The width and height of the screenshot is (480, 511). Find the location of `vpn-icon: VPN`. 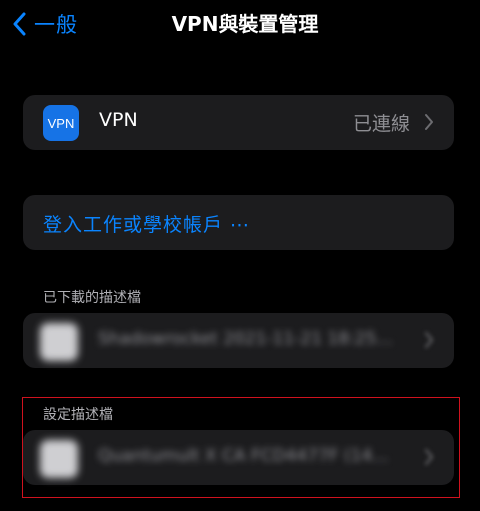

vpn-icon: VPN is located at coordinates (61, 123).